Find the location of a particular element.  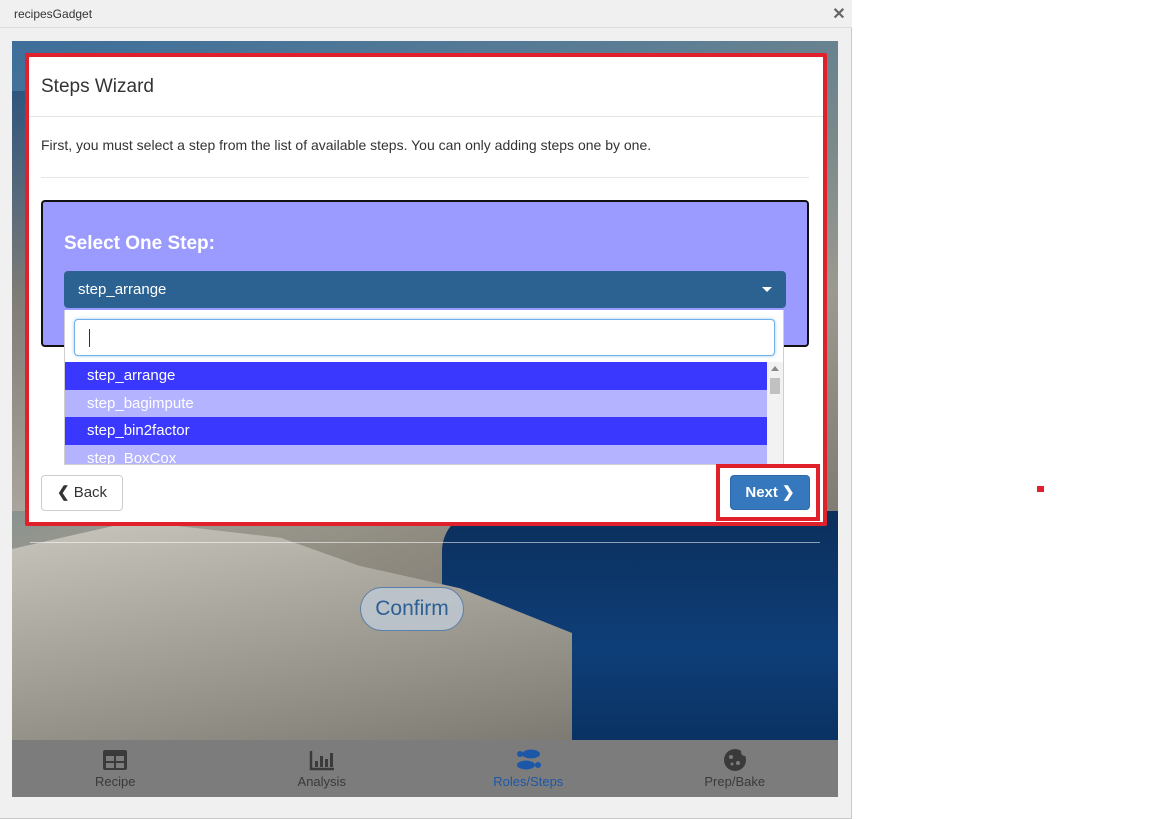

next-button: Next ❯ is located at coordinates (770, 492).